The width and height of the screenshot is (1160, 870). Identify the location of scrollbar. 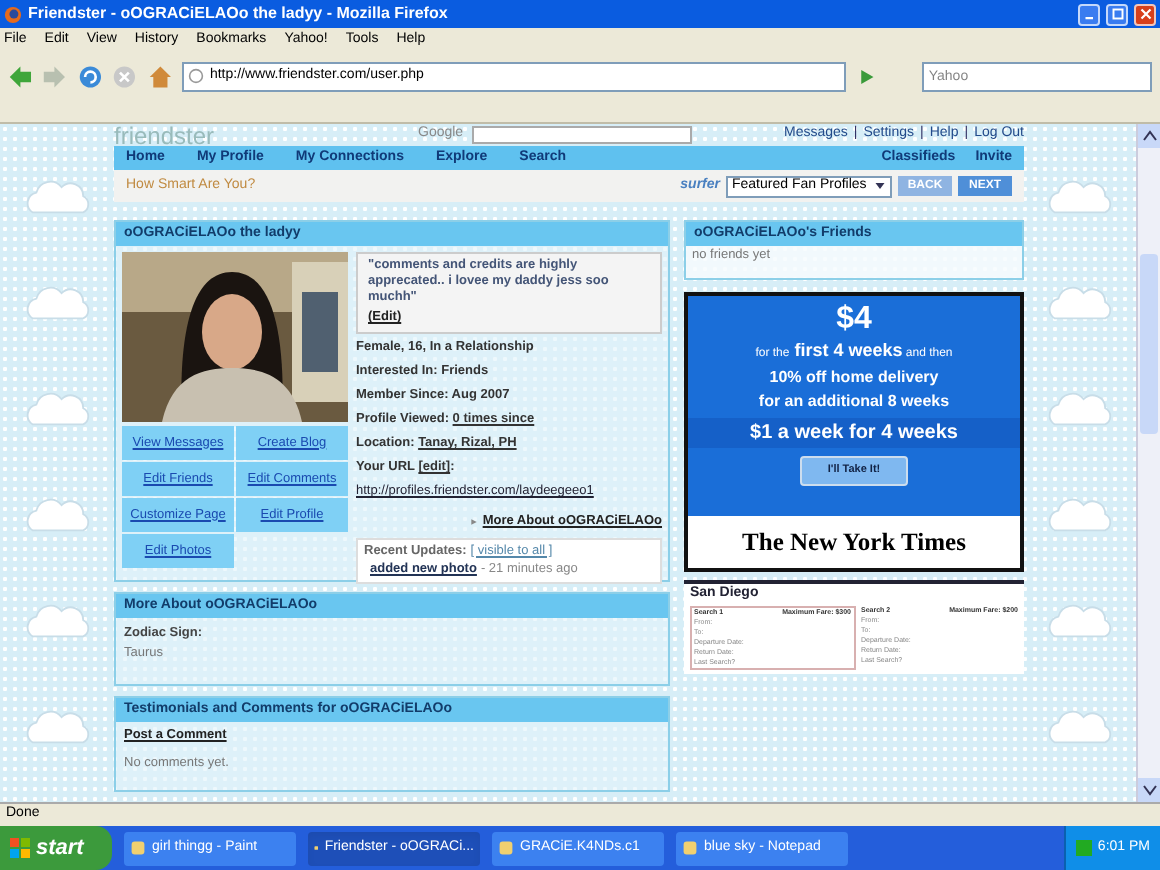
(1148, 463).